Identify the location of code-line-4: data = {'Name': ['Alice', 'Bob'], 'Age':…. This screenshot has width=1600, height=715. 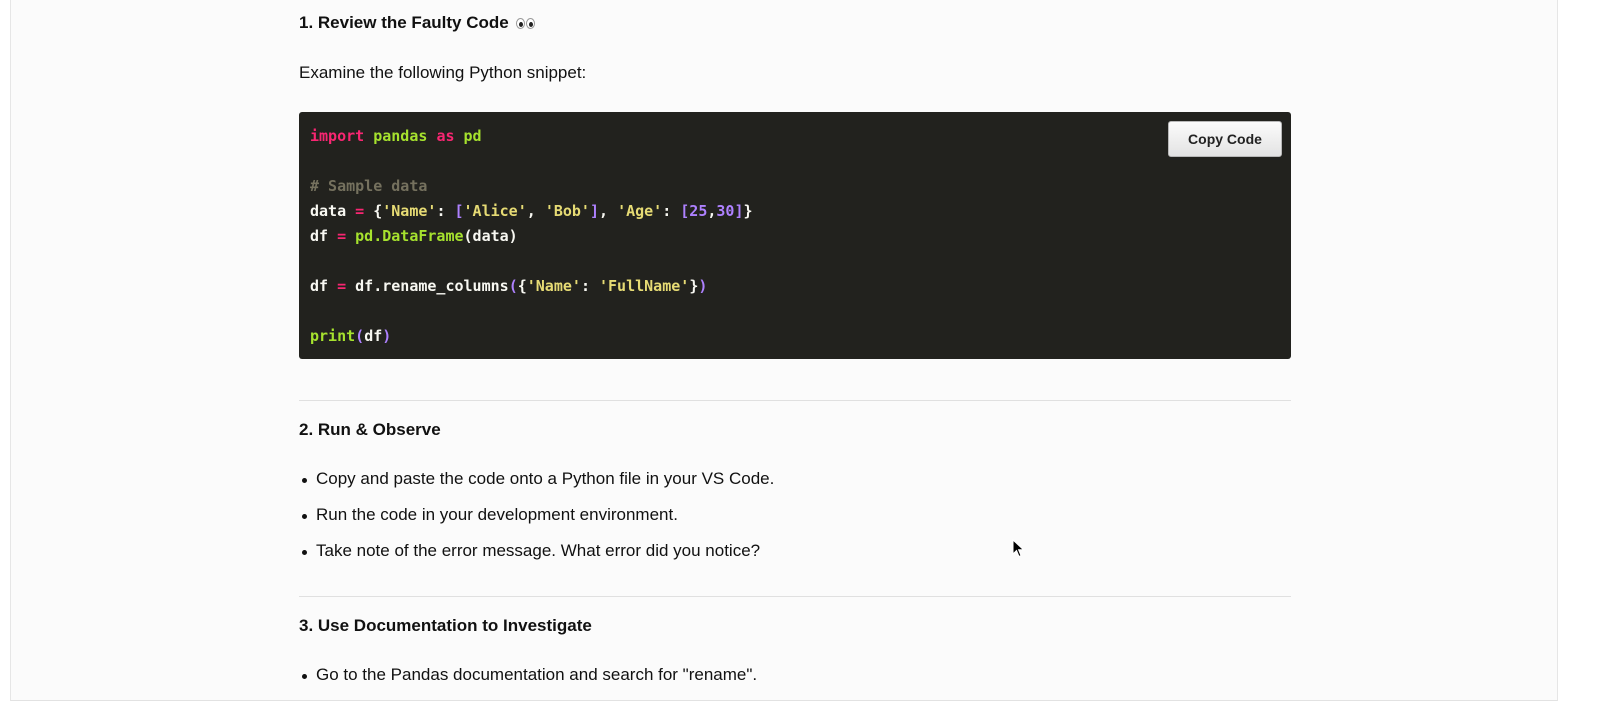
(531, 211).